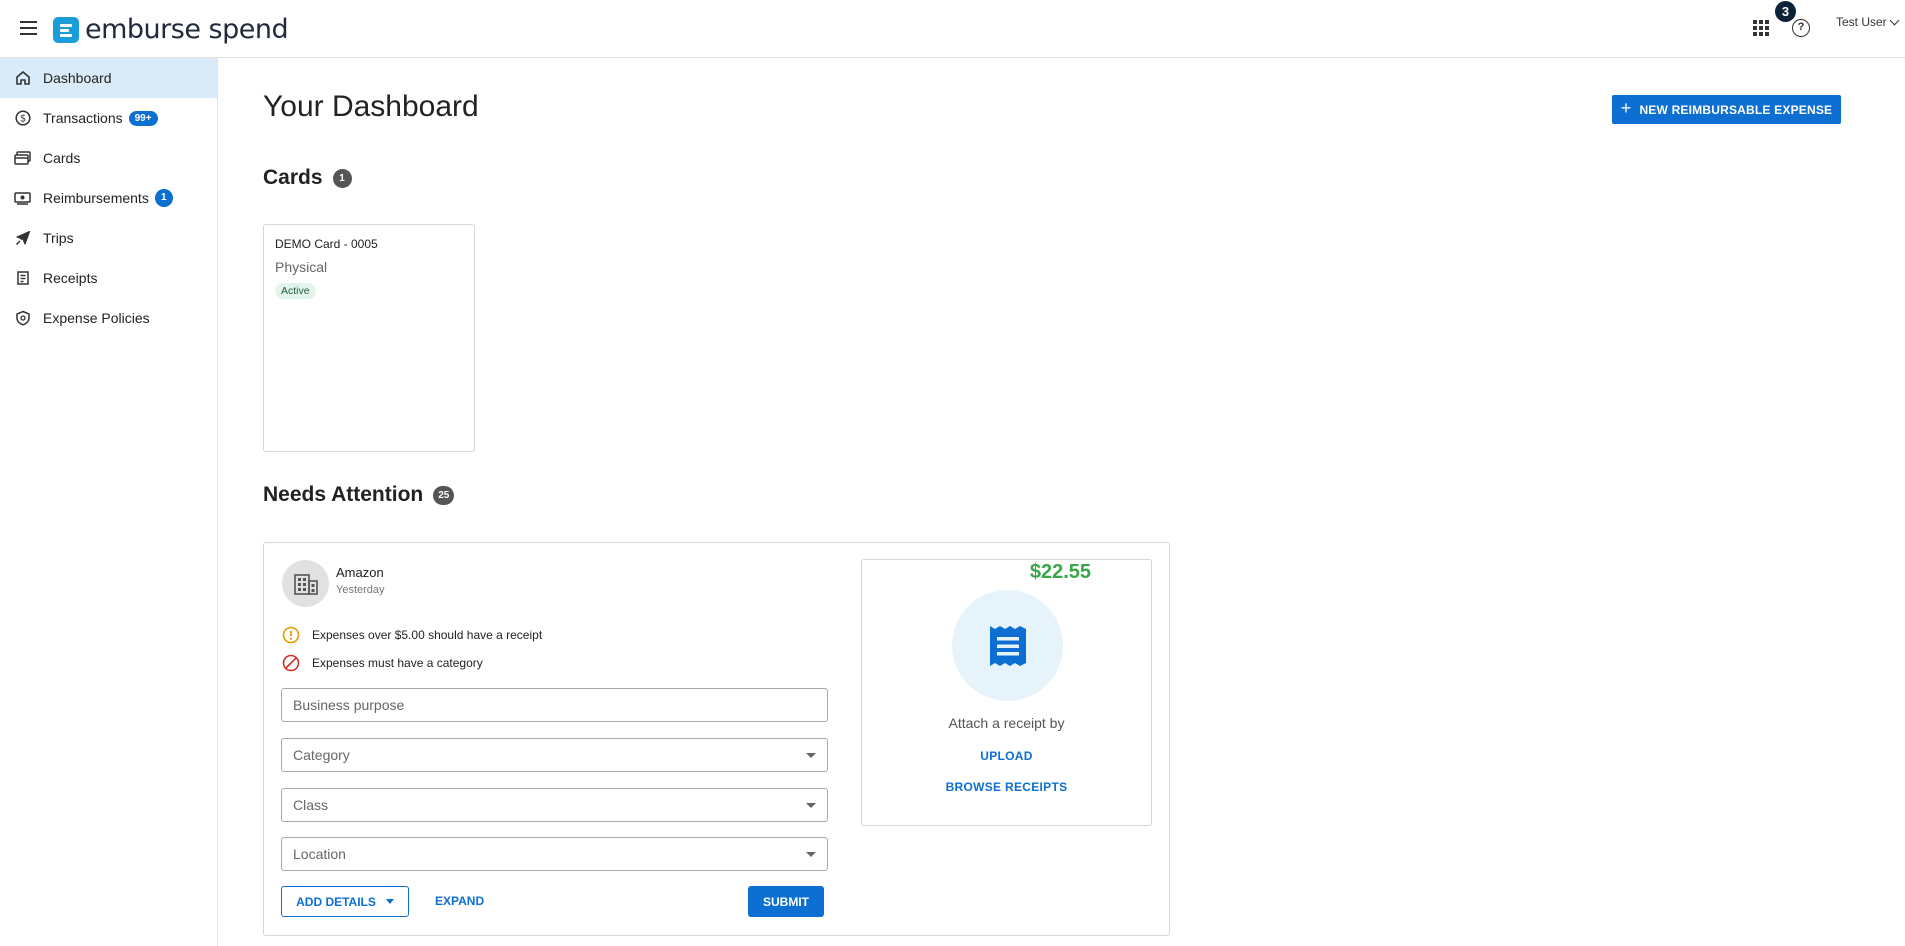 This screenshot has height=946, width=1905. I want to click on shield-icon, so click(22, 318).